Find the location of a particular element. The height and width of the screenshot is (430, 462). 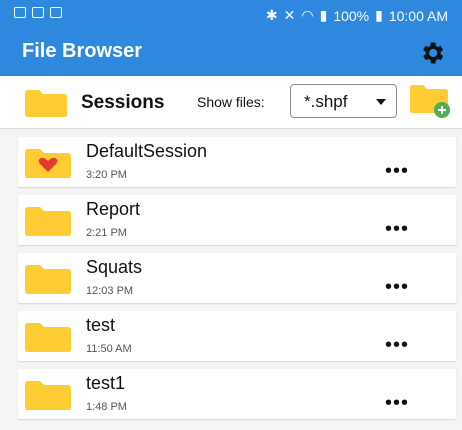

status-right: ✱ ✕ ◠ ▮ 100% ▮ 10:00 AM is located at coordinates (357, 15).